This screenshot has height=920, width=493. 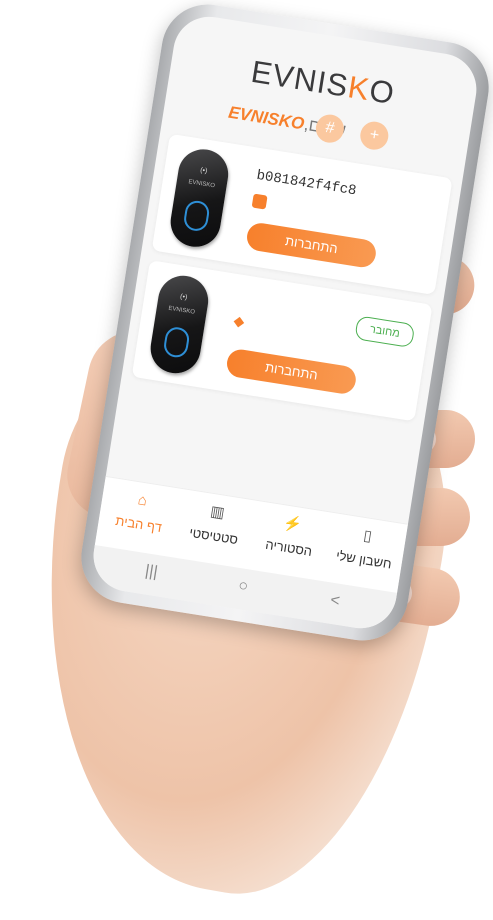 I want to click on greeting-name: EVNISKO, so click(x=266, y=118).